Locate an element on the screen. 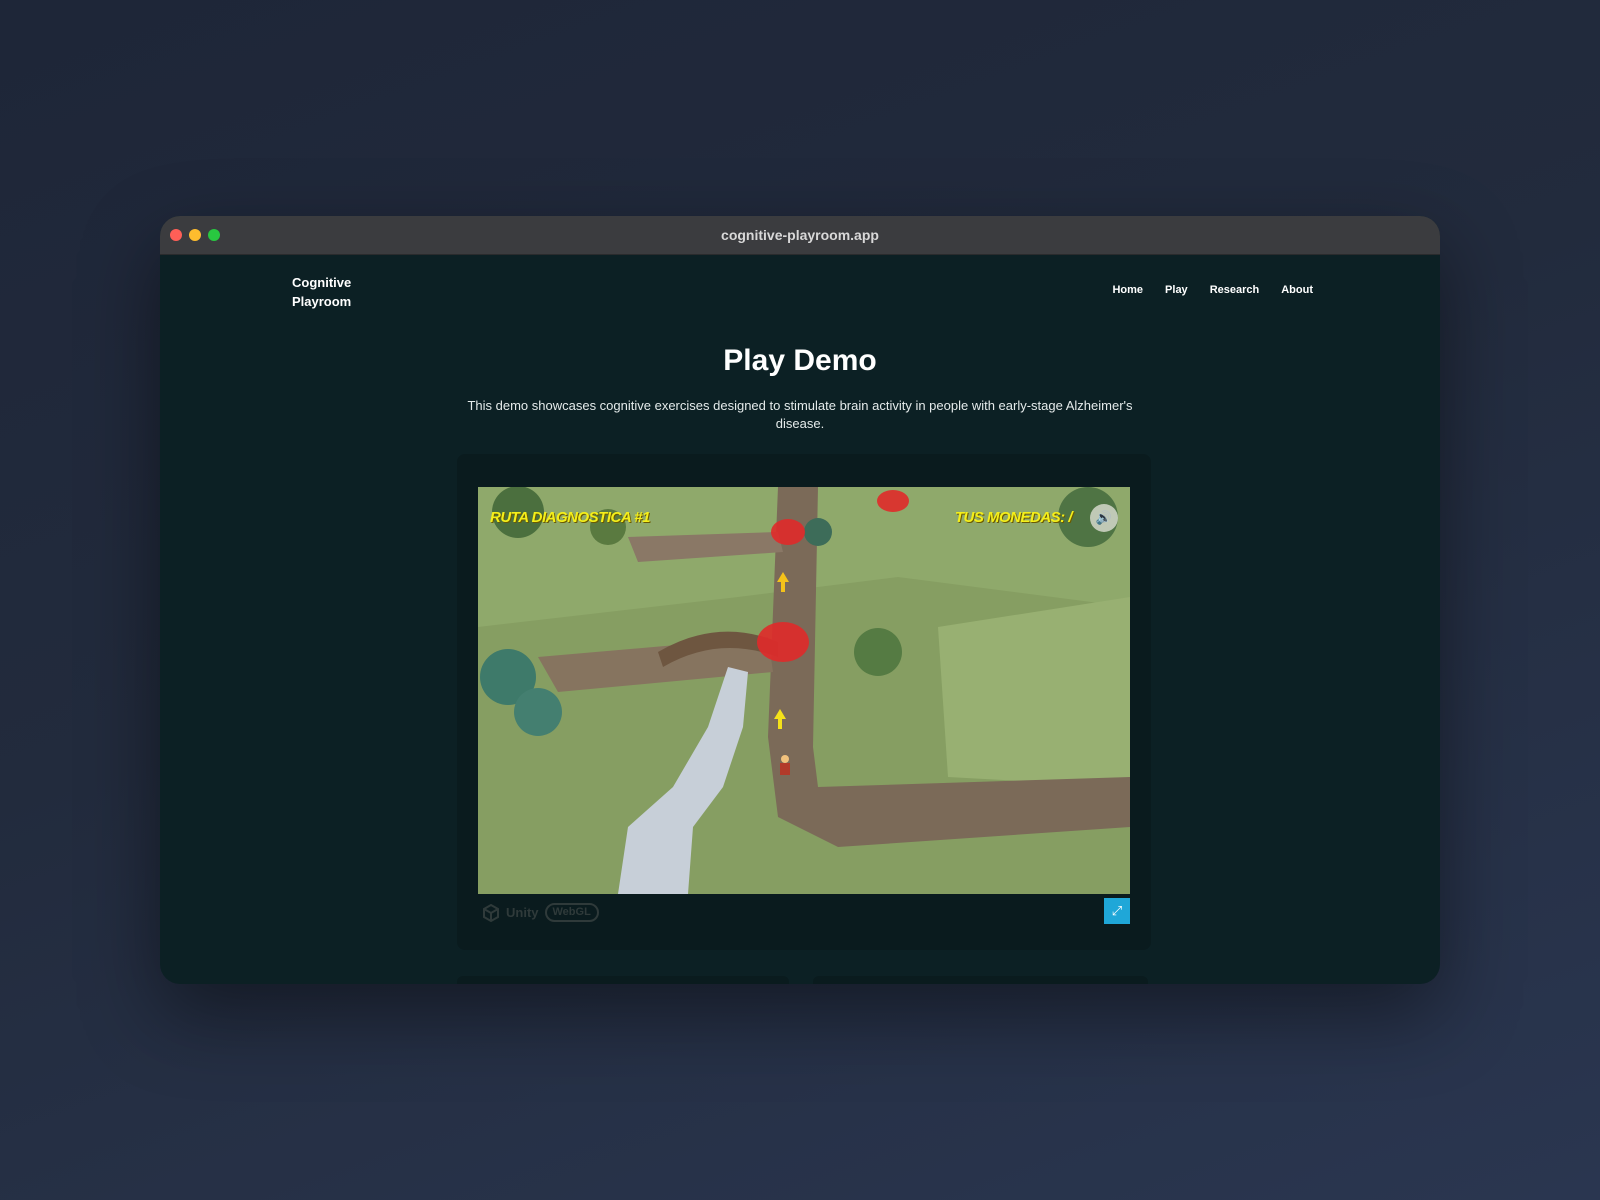  grass-terrain-right is located at coordinates (1034, 692).